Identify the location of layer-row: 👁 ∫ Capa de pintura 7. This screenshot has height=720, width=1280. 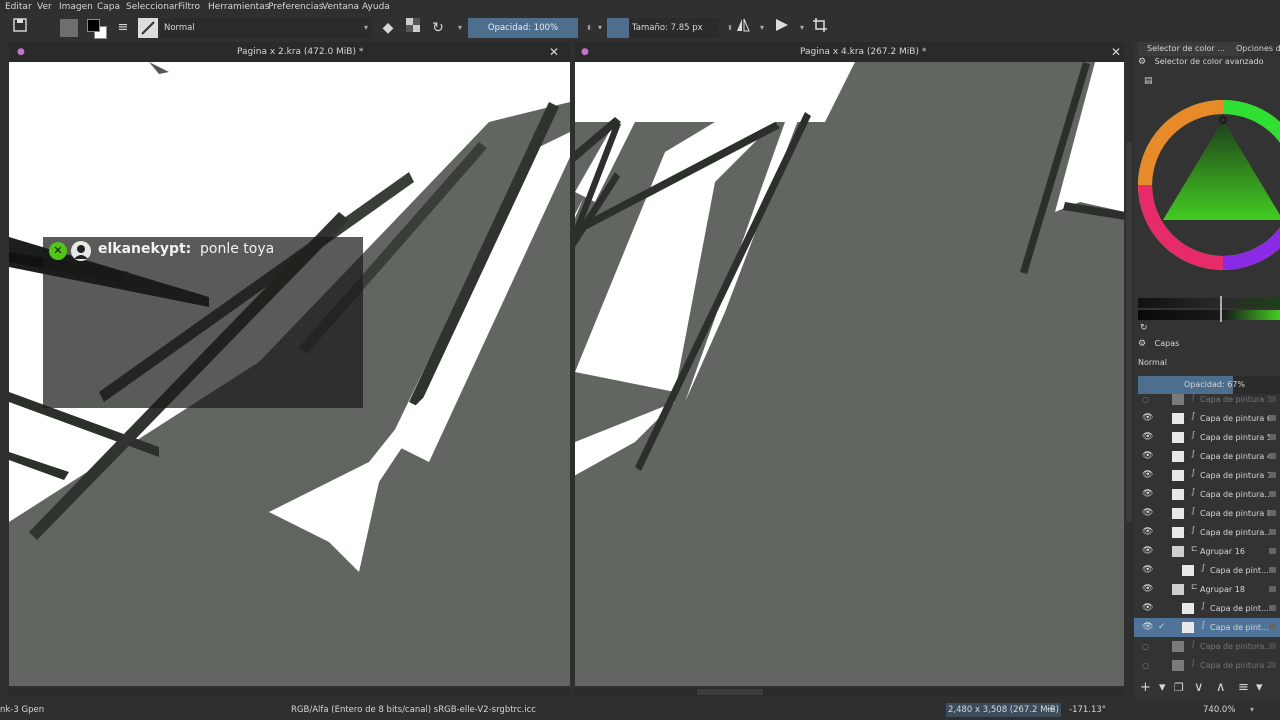
(1207, 475).